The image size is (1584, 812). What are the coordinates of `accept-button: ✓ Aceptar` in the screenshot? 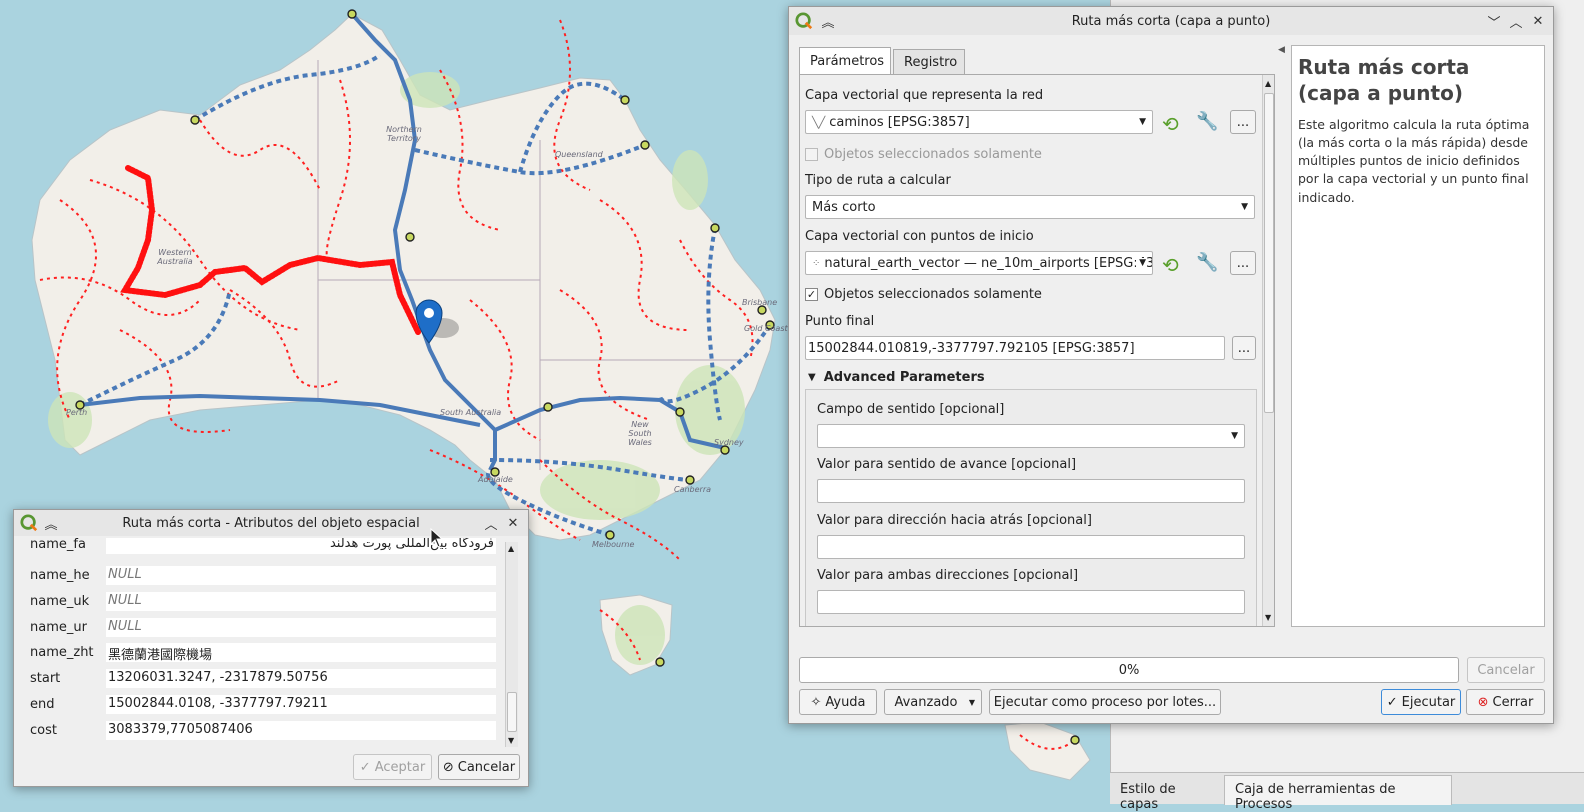 It's located at (392, 767).